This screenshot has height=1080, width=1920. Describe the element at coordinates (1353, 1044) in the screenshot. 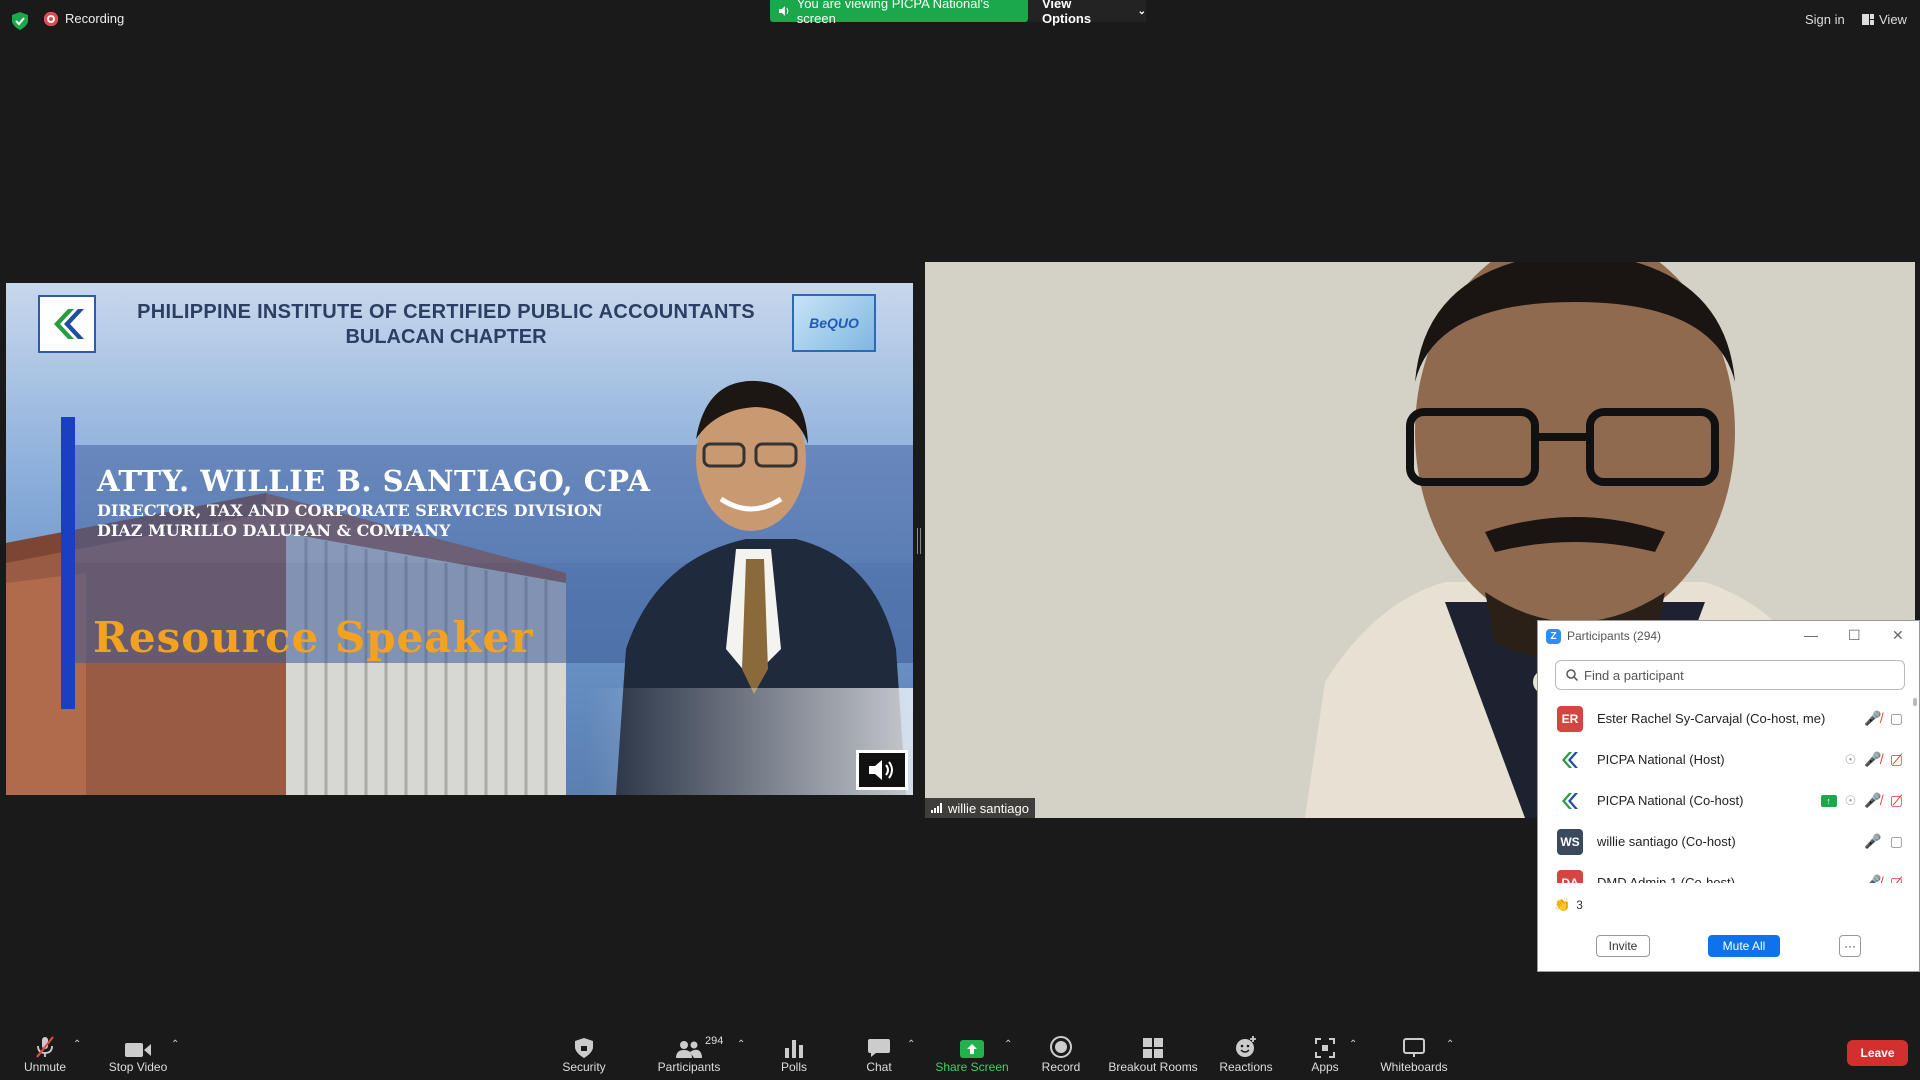

I see `apps-options-caret-icon: ⌃` at that location.